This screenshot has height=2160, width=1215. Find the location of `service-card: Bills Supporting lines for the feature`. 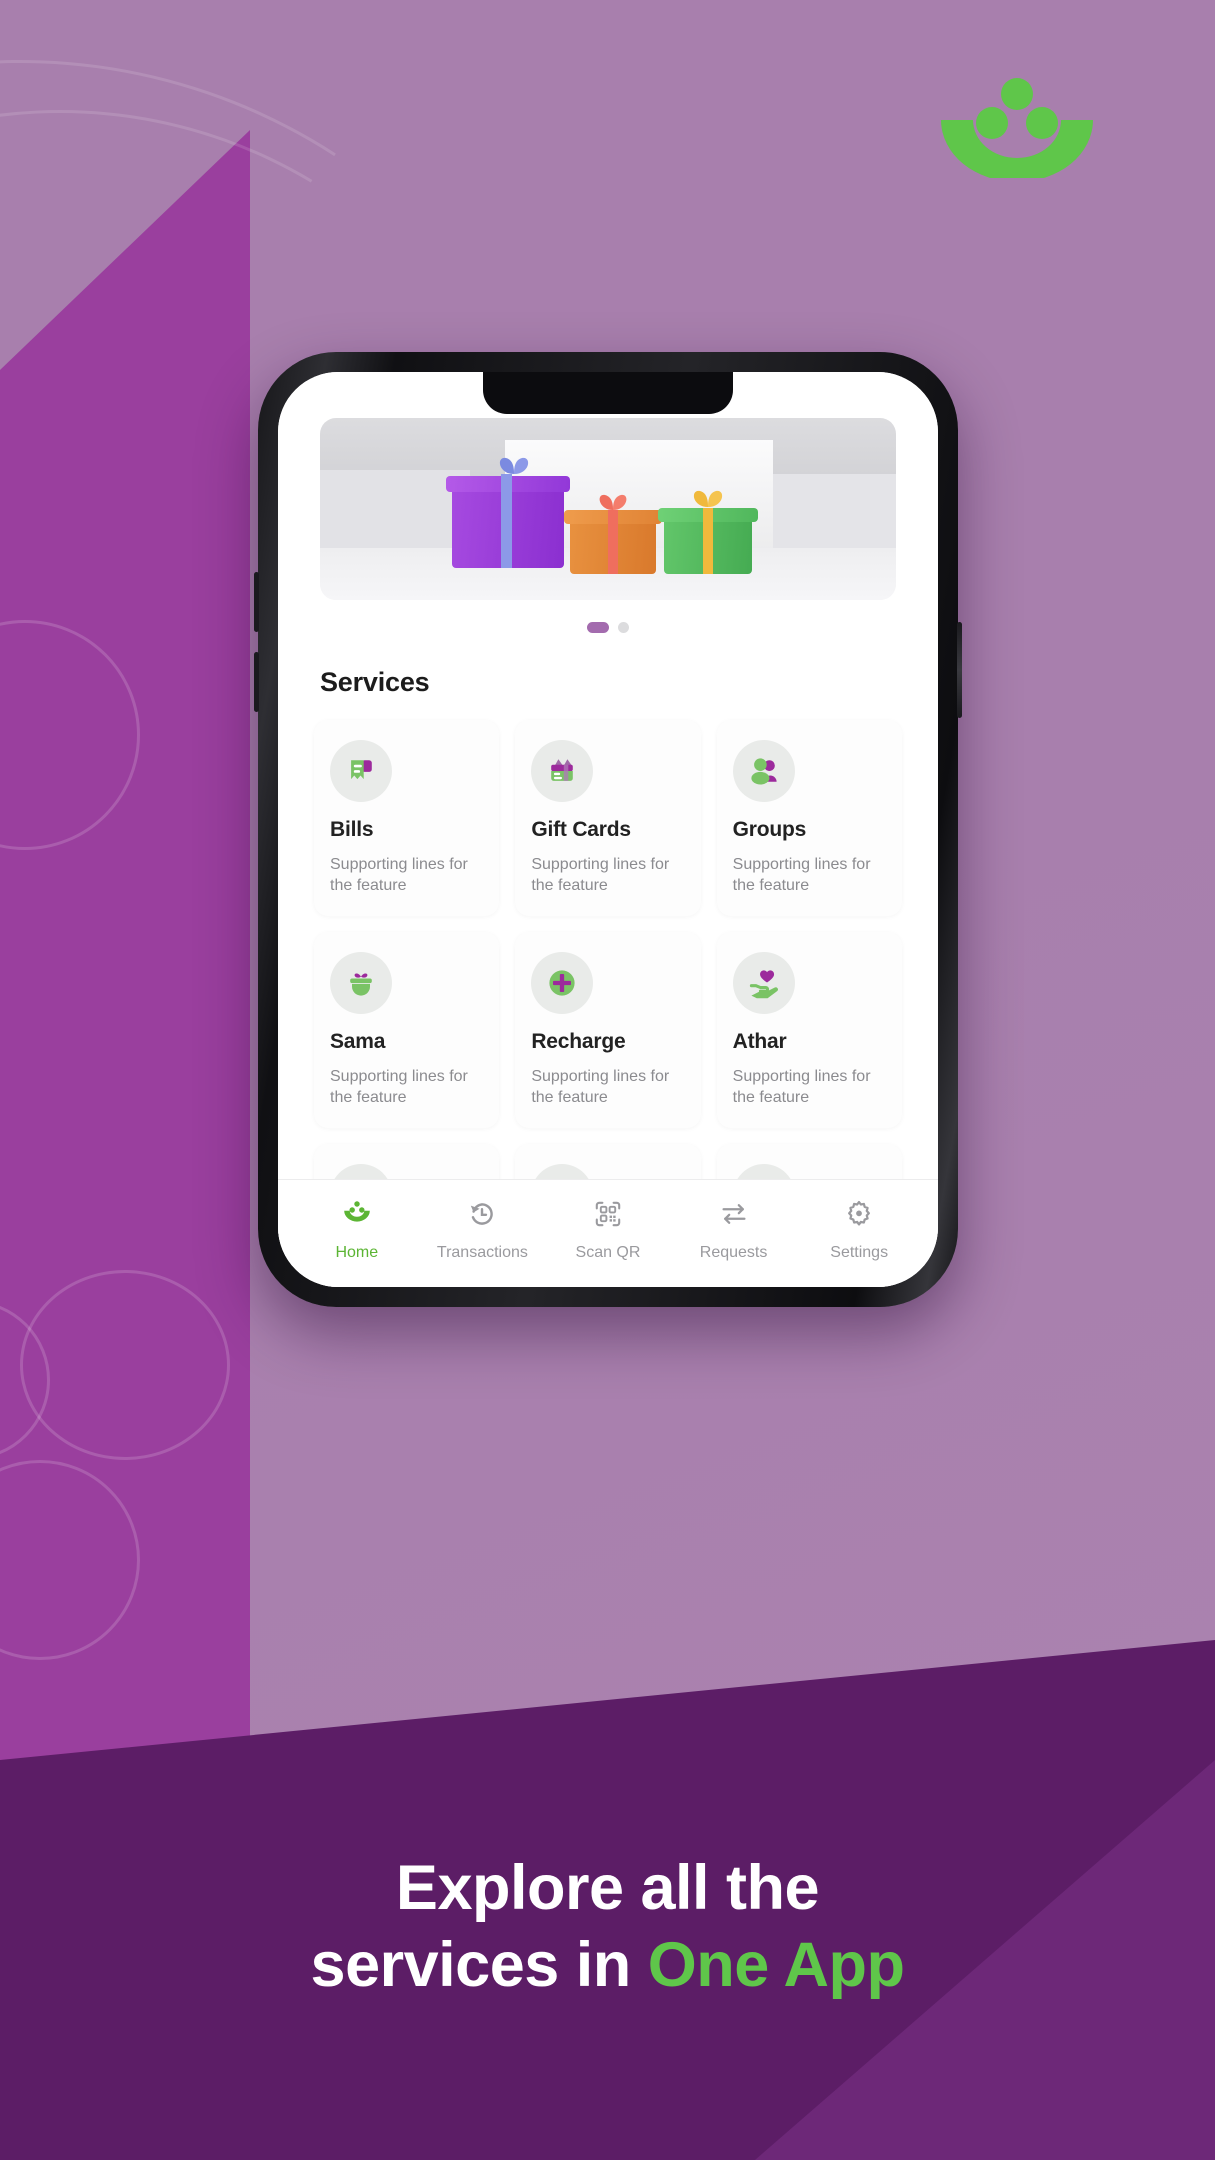

service-card: Bills Supporting lines for the feature is located at coordinates (407, 818).